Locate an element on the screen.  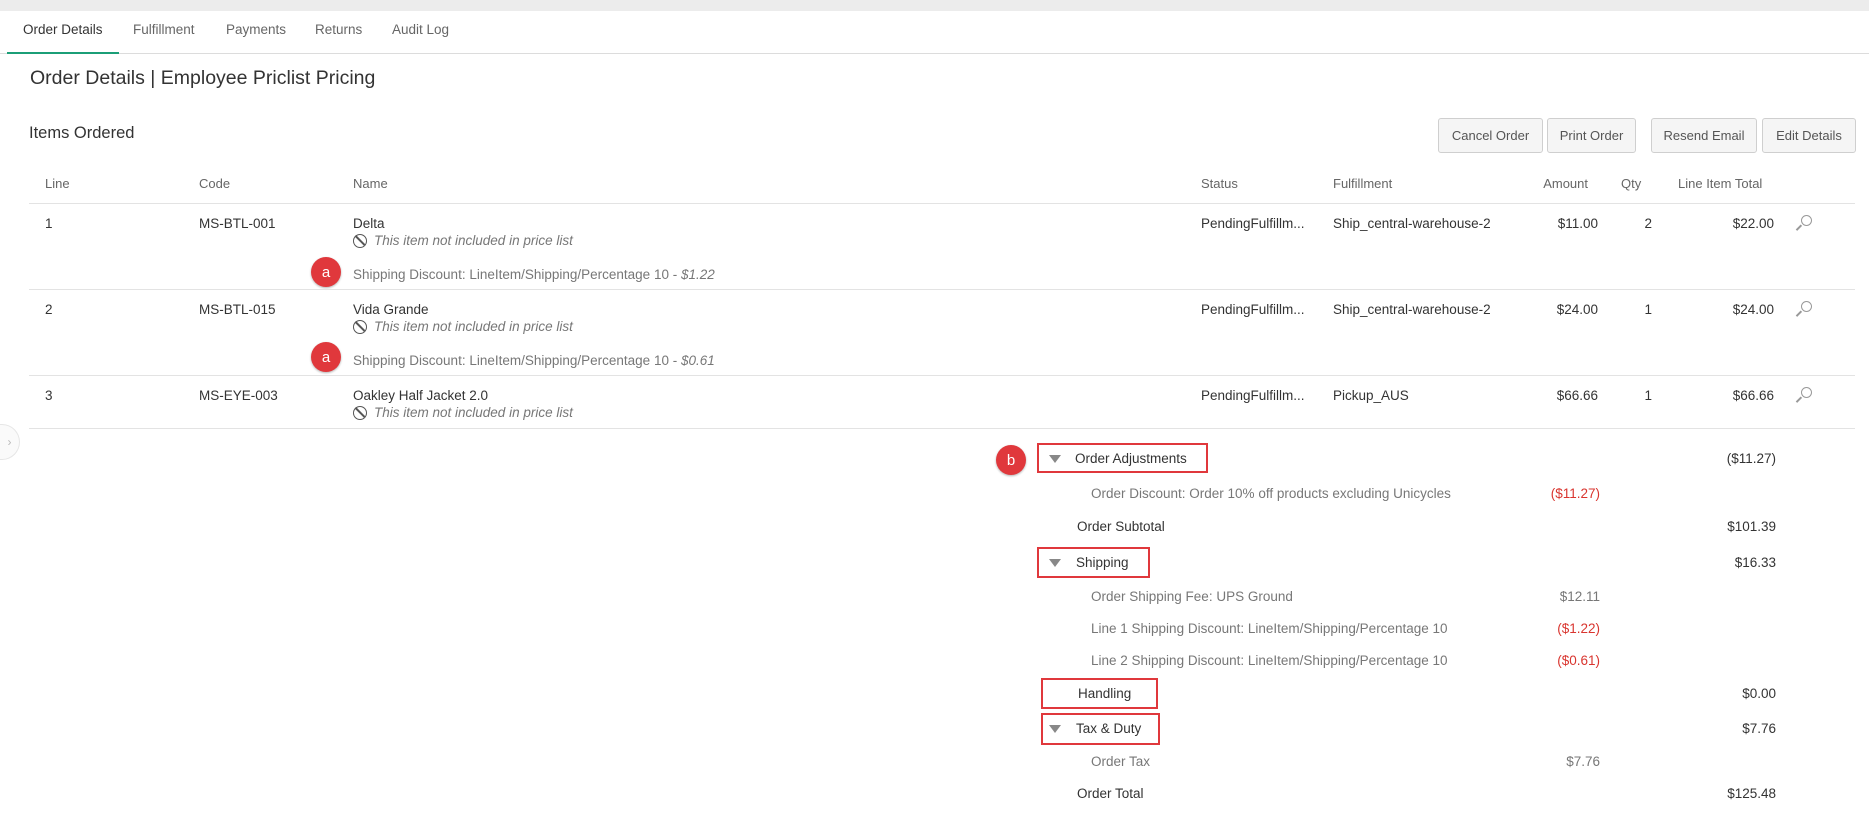
order-tax-label: Order Tax is located at coordinates (1121, 761).